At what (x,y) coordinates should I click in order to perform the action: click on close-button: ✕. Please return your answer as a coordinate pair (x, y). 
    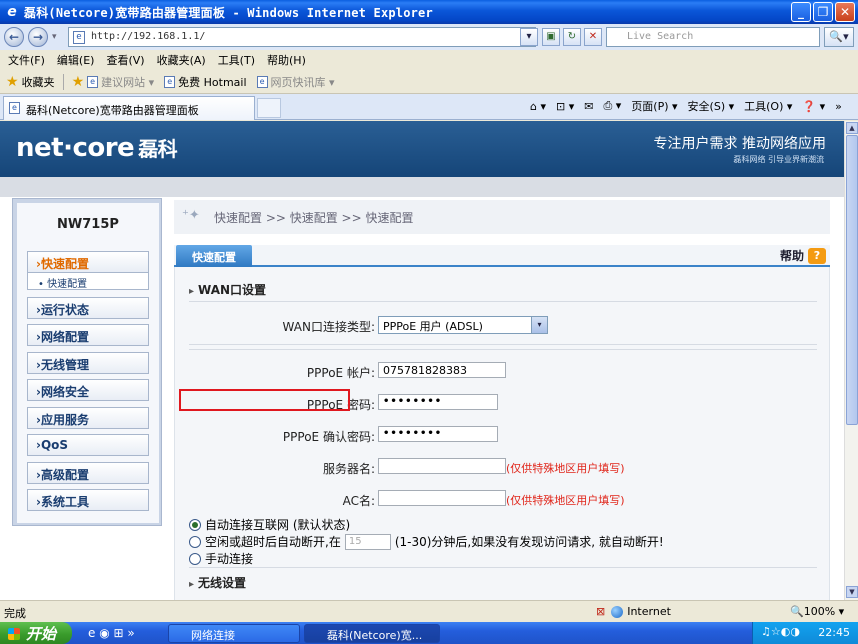
    Looking at the image, I should click on (845, 12).